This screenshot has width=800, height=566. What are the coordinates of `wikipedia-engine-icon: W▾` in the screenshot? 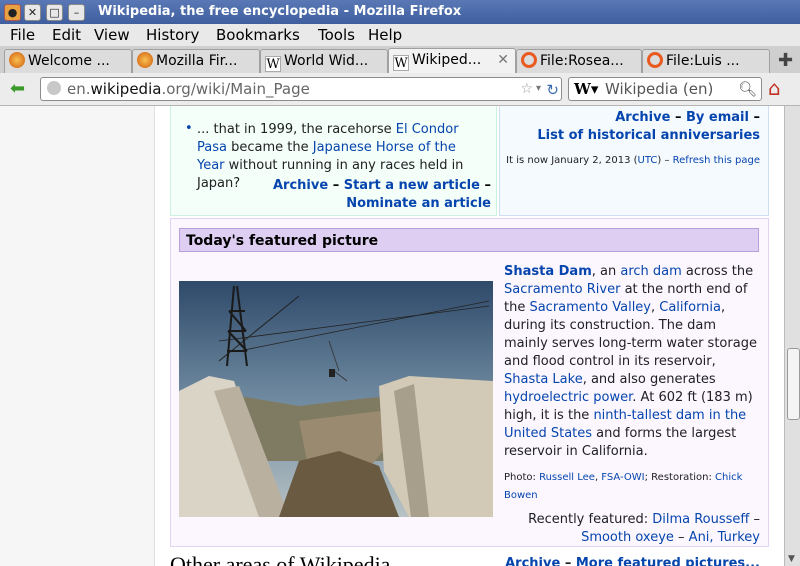 It's located at (586, 89).